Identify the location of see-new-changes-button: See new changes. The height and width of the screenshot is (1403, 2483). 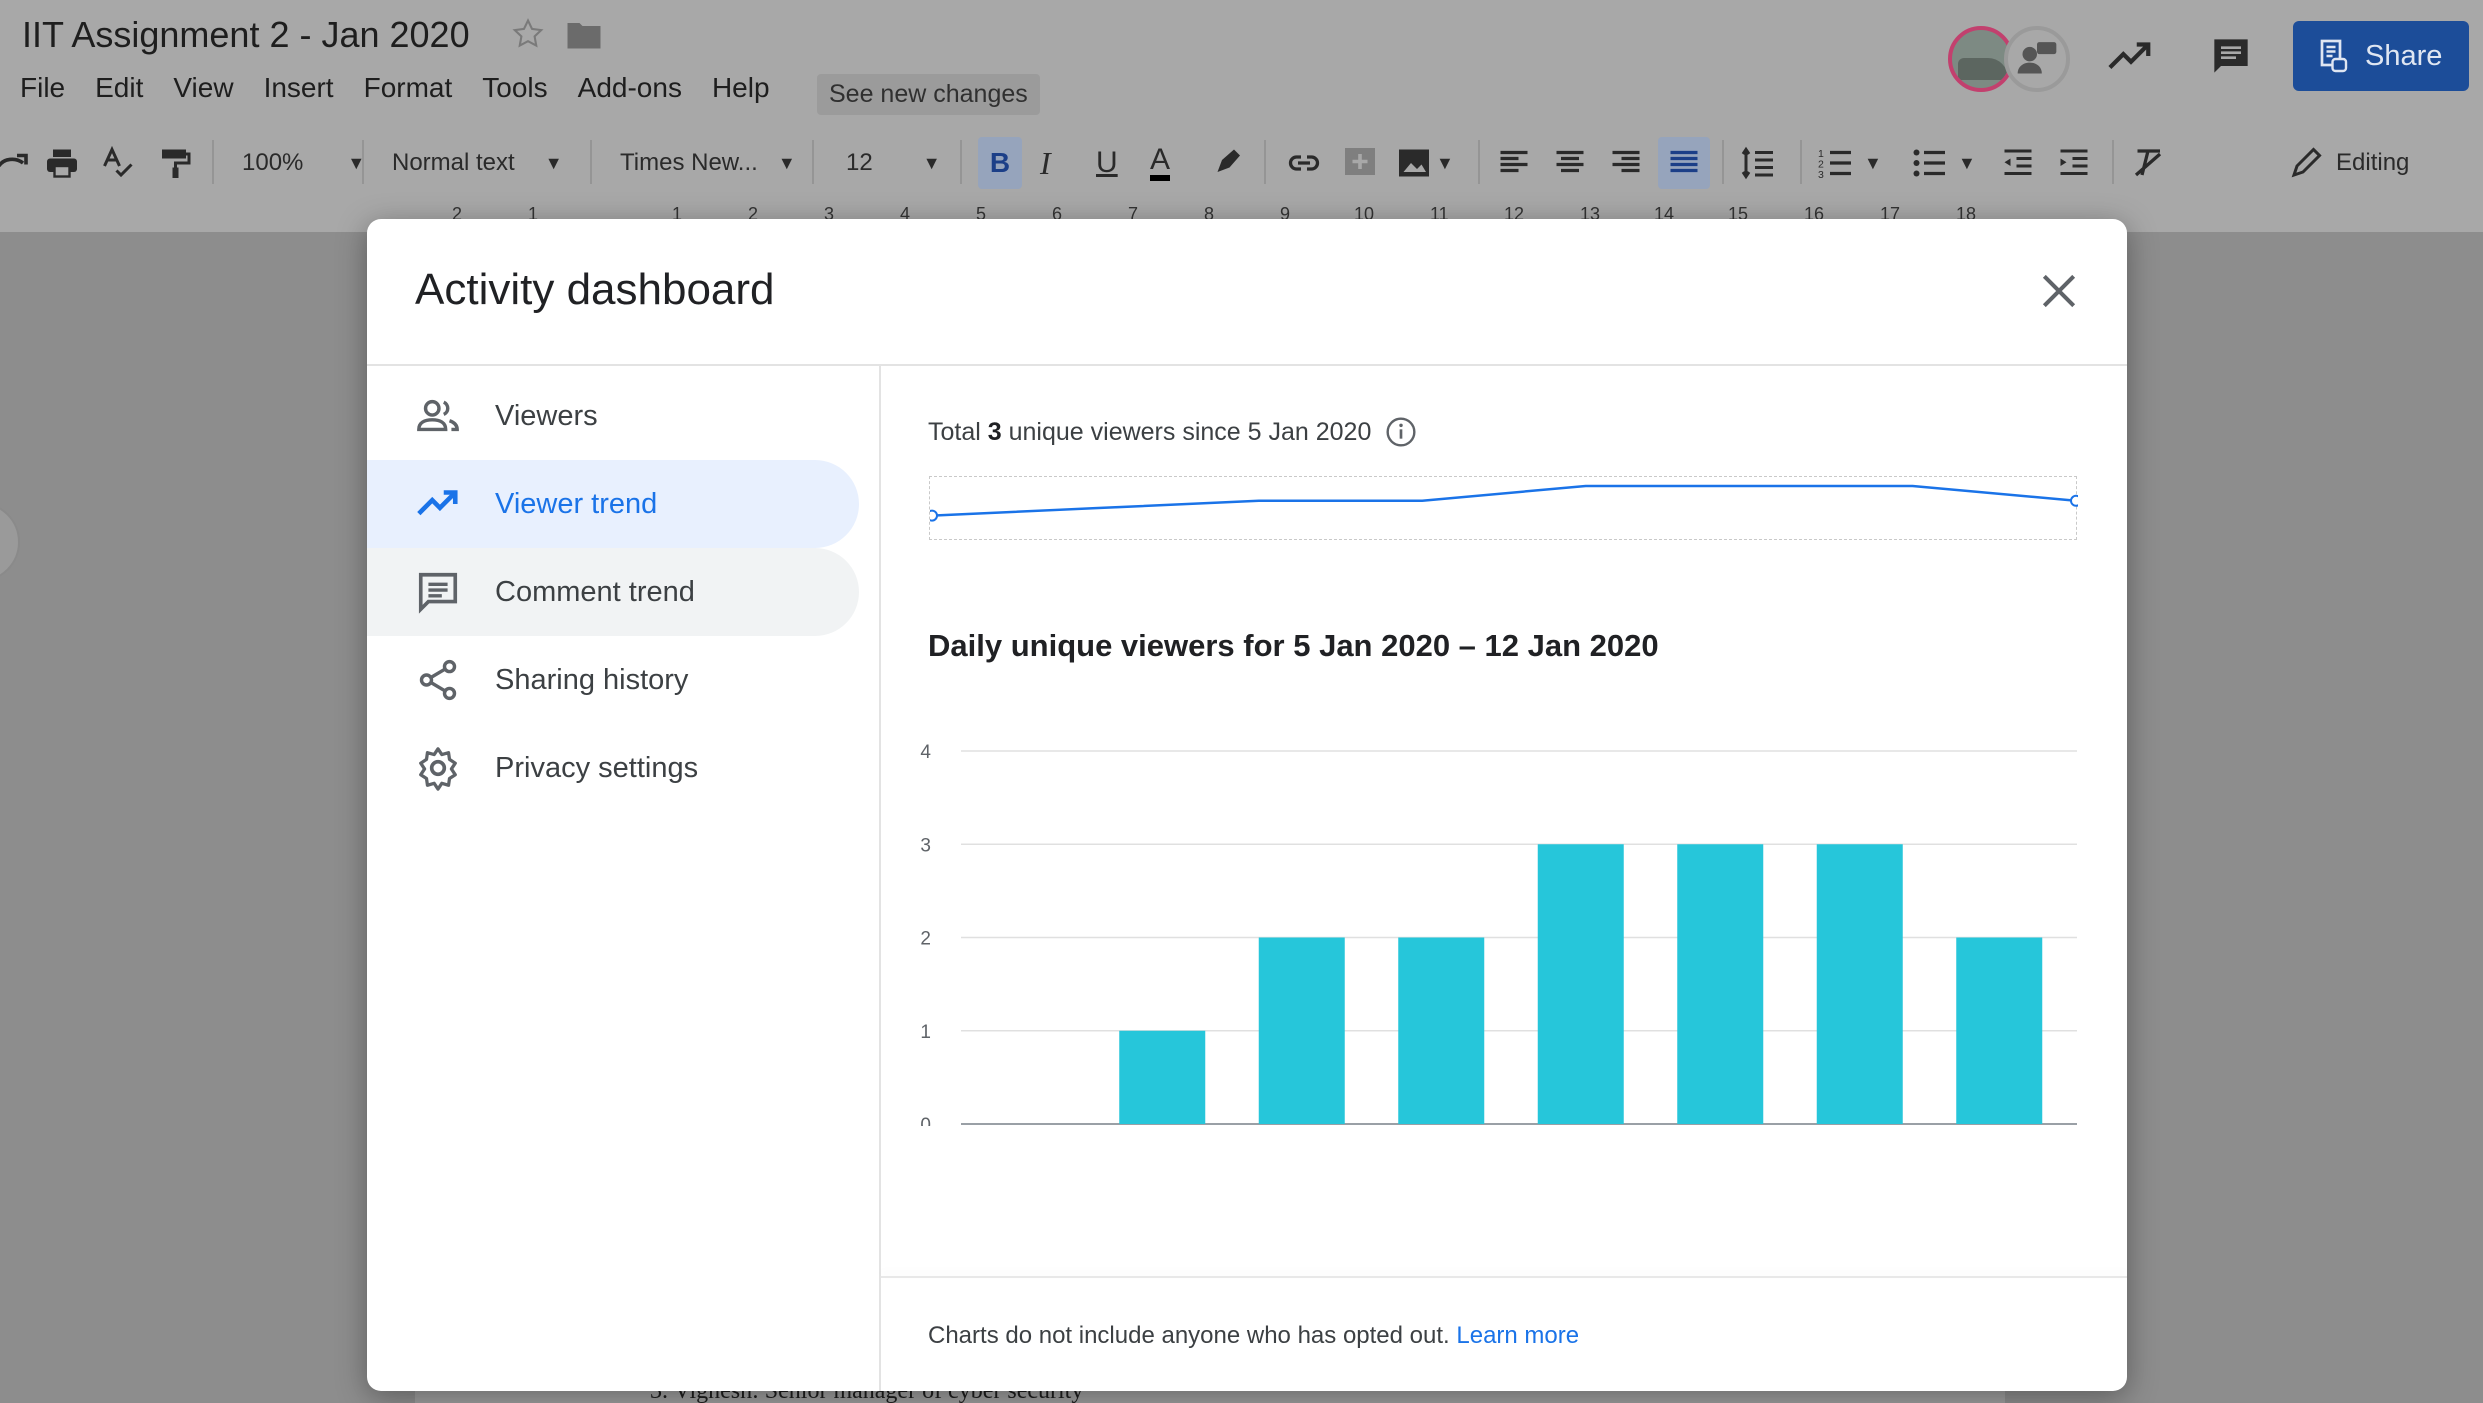
(928, 94).